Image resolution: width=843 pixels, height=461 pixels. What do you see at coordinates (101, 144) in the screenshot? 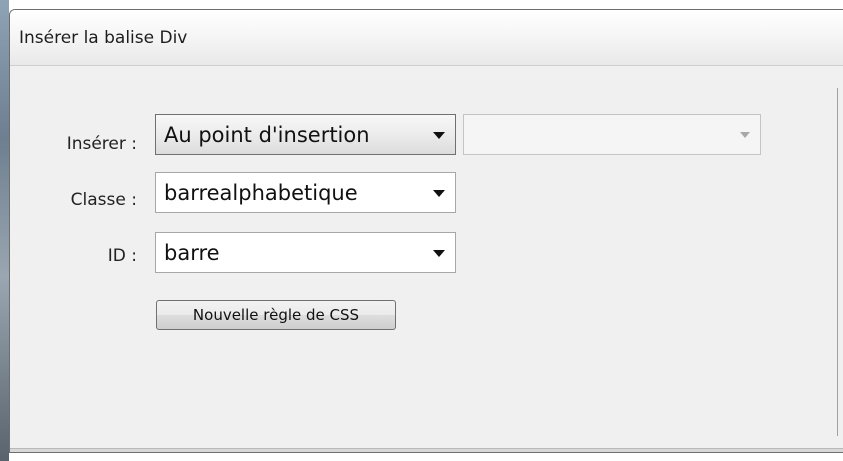
I see `insert-label: Insérer :` at bounding box center [101, 144].